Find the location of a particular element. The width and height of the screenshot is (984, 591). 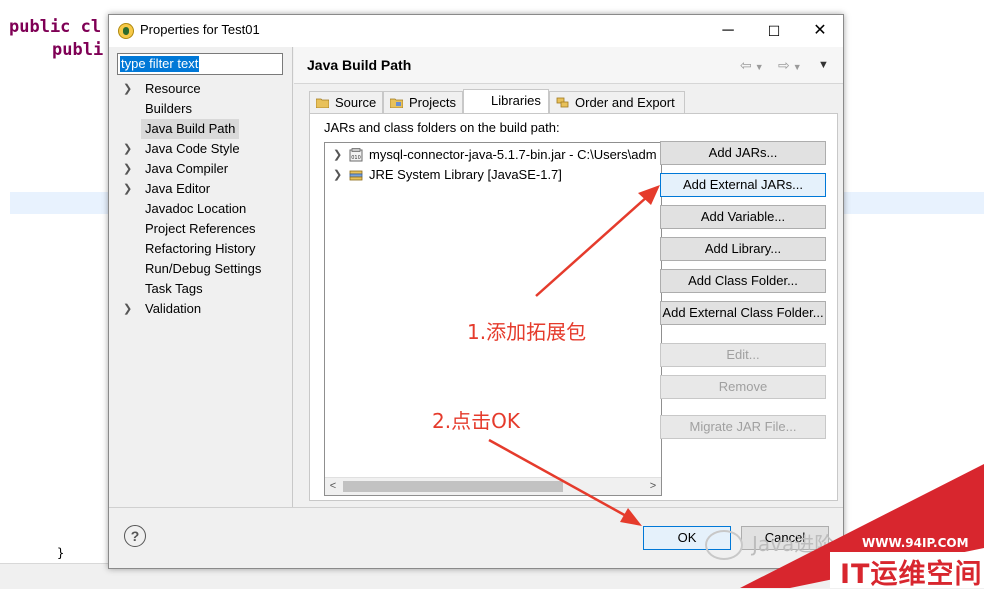

scrollbar-thumb is located at coordinates (453, 486).